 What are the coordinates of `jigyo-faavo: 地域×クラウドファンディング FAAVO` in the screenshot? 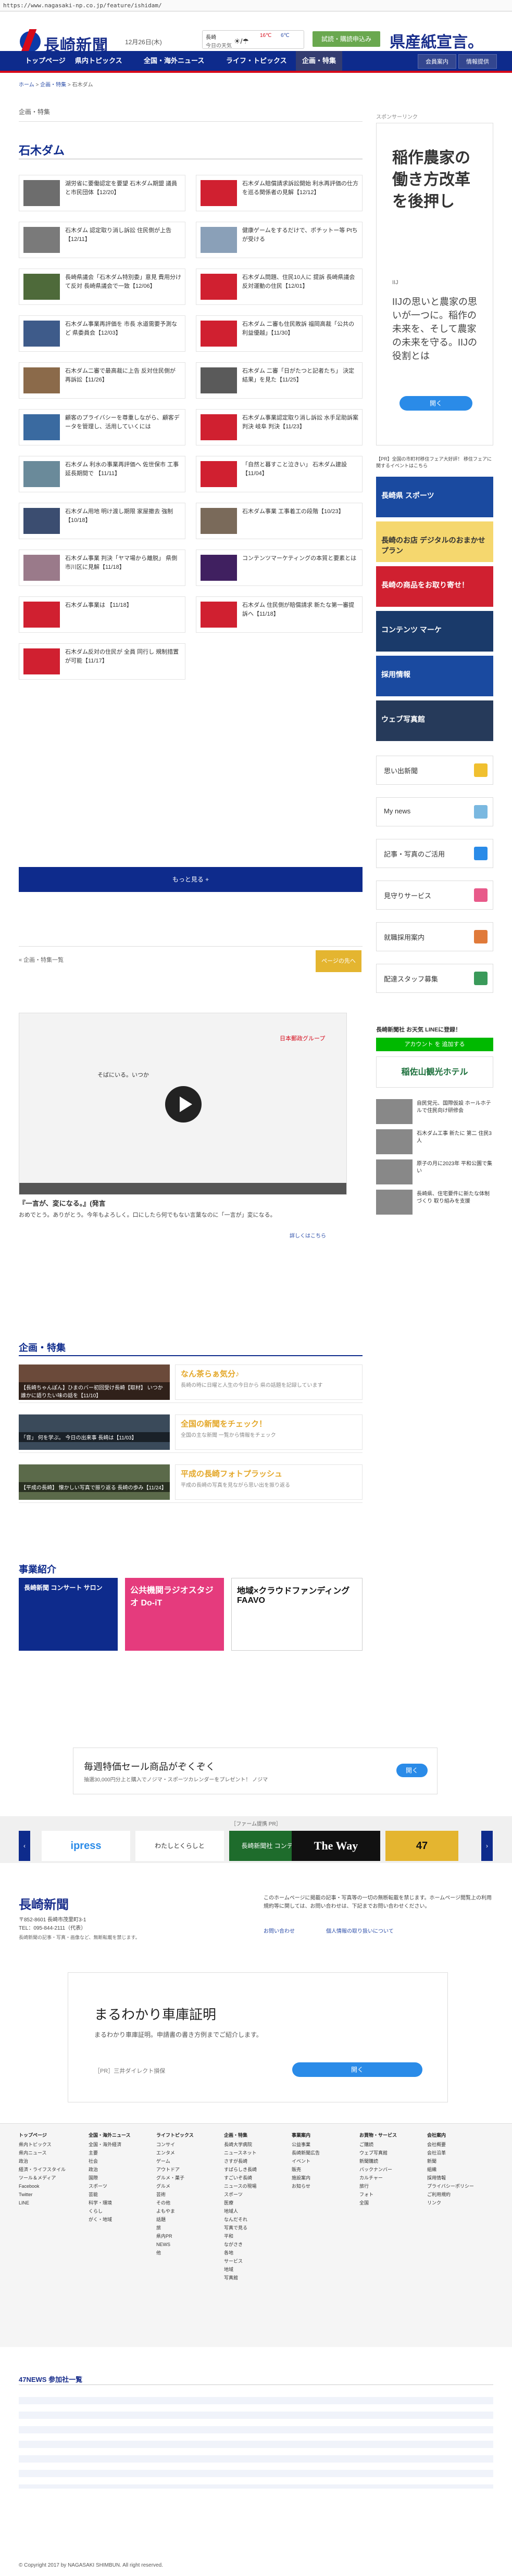 It's located at (297, 1614).